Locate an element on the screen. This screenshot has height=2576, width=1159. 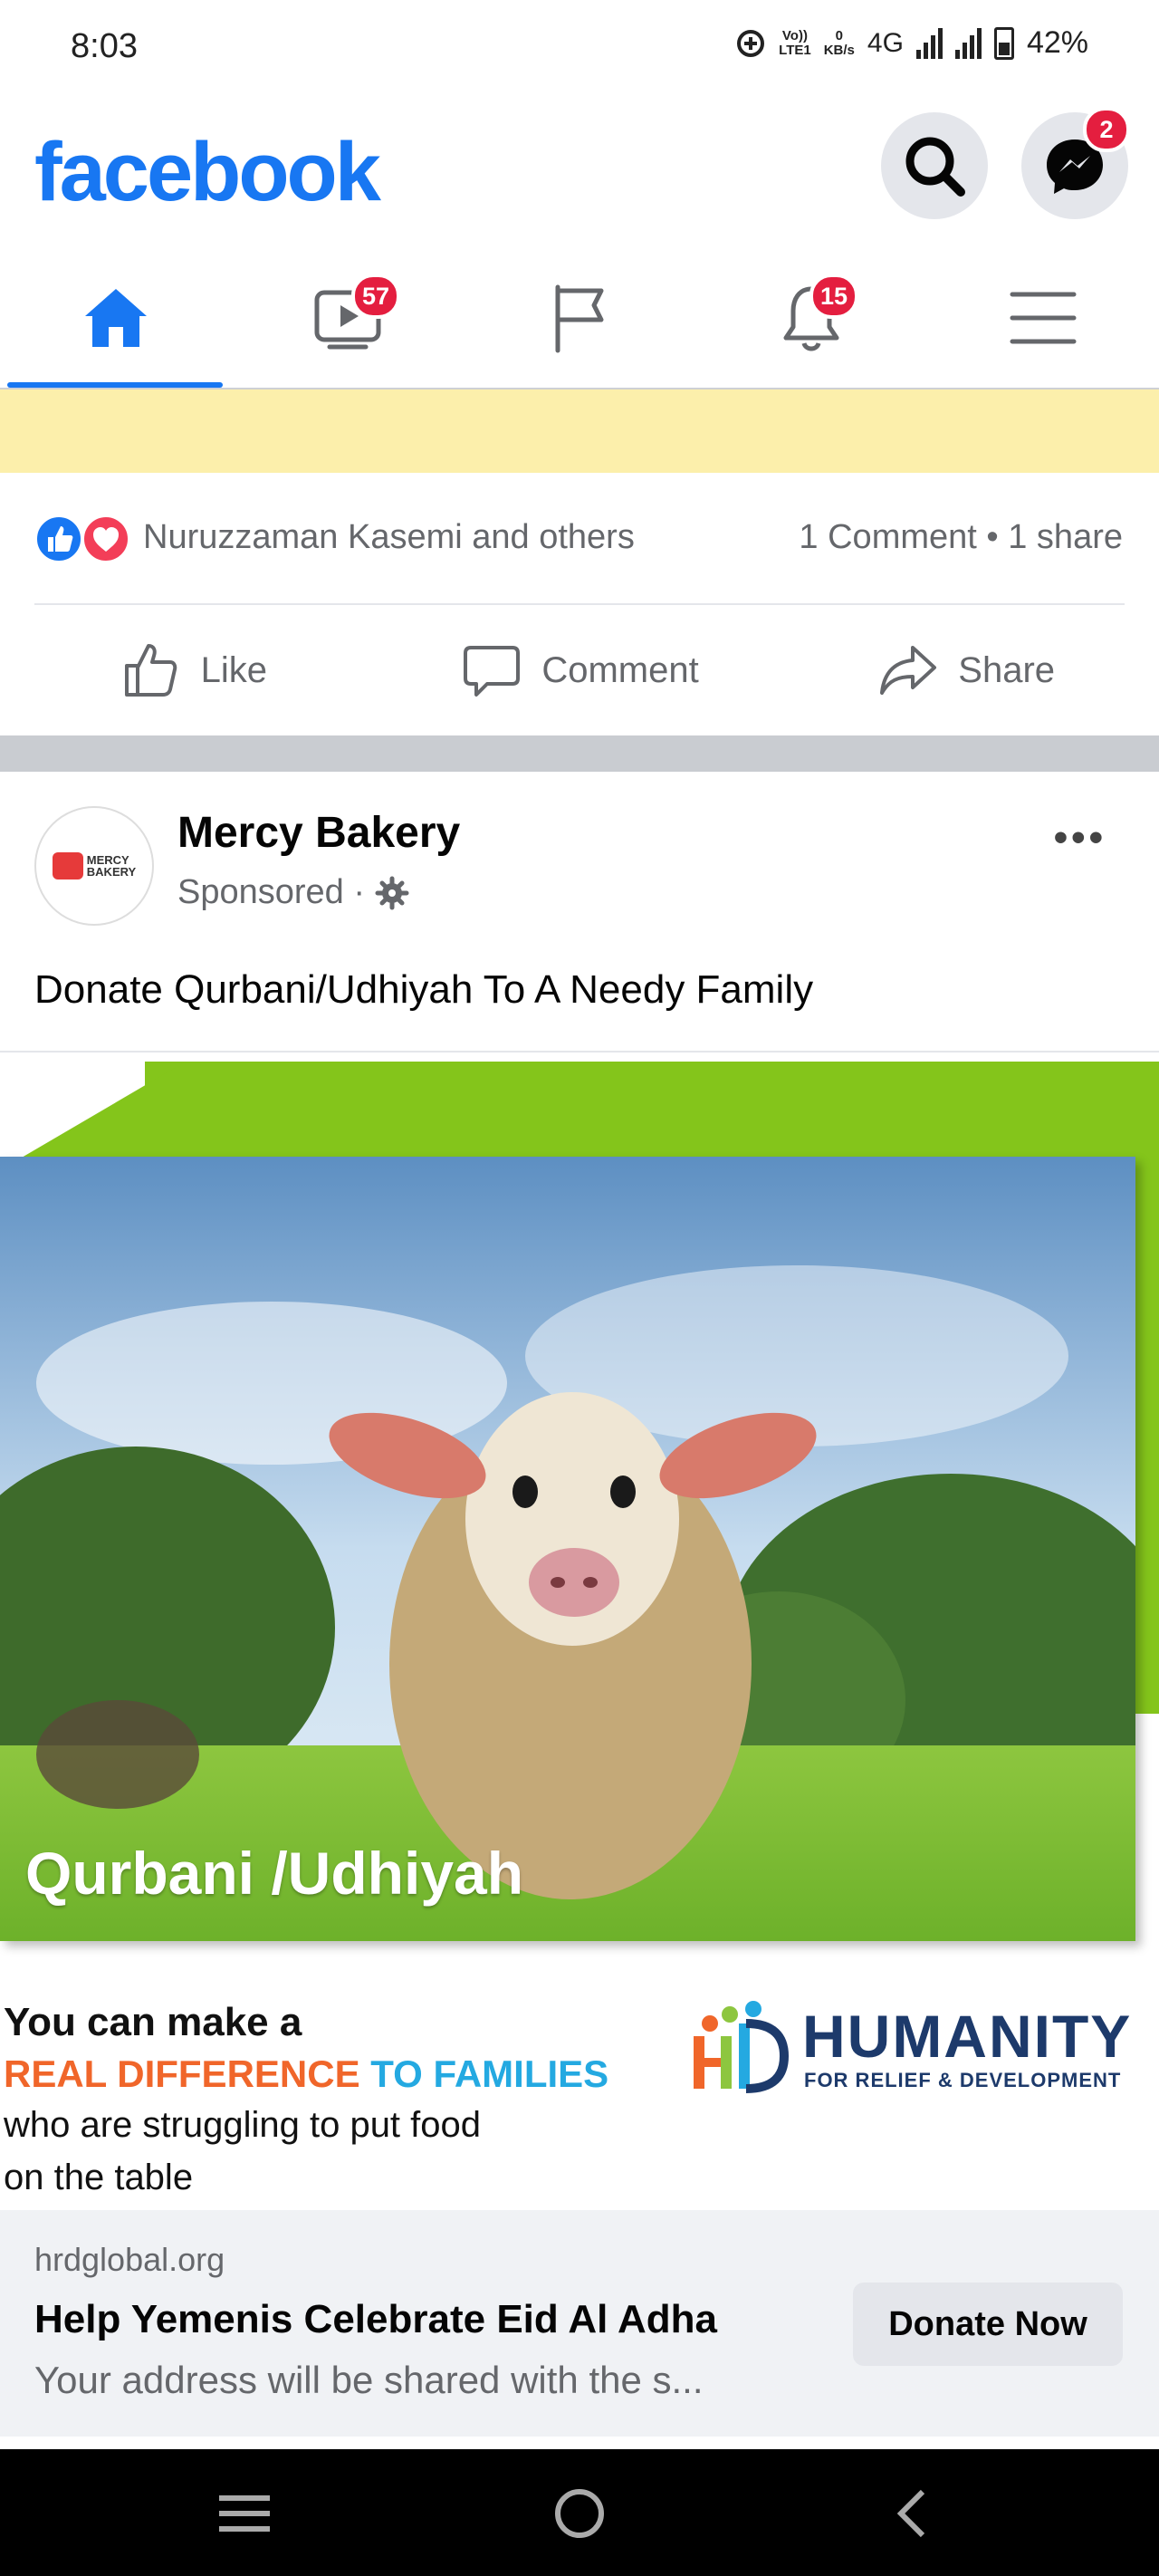
reaction-icons is located at coordinates (84, 539).